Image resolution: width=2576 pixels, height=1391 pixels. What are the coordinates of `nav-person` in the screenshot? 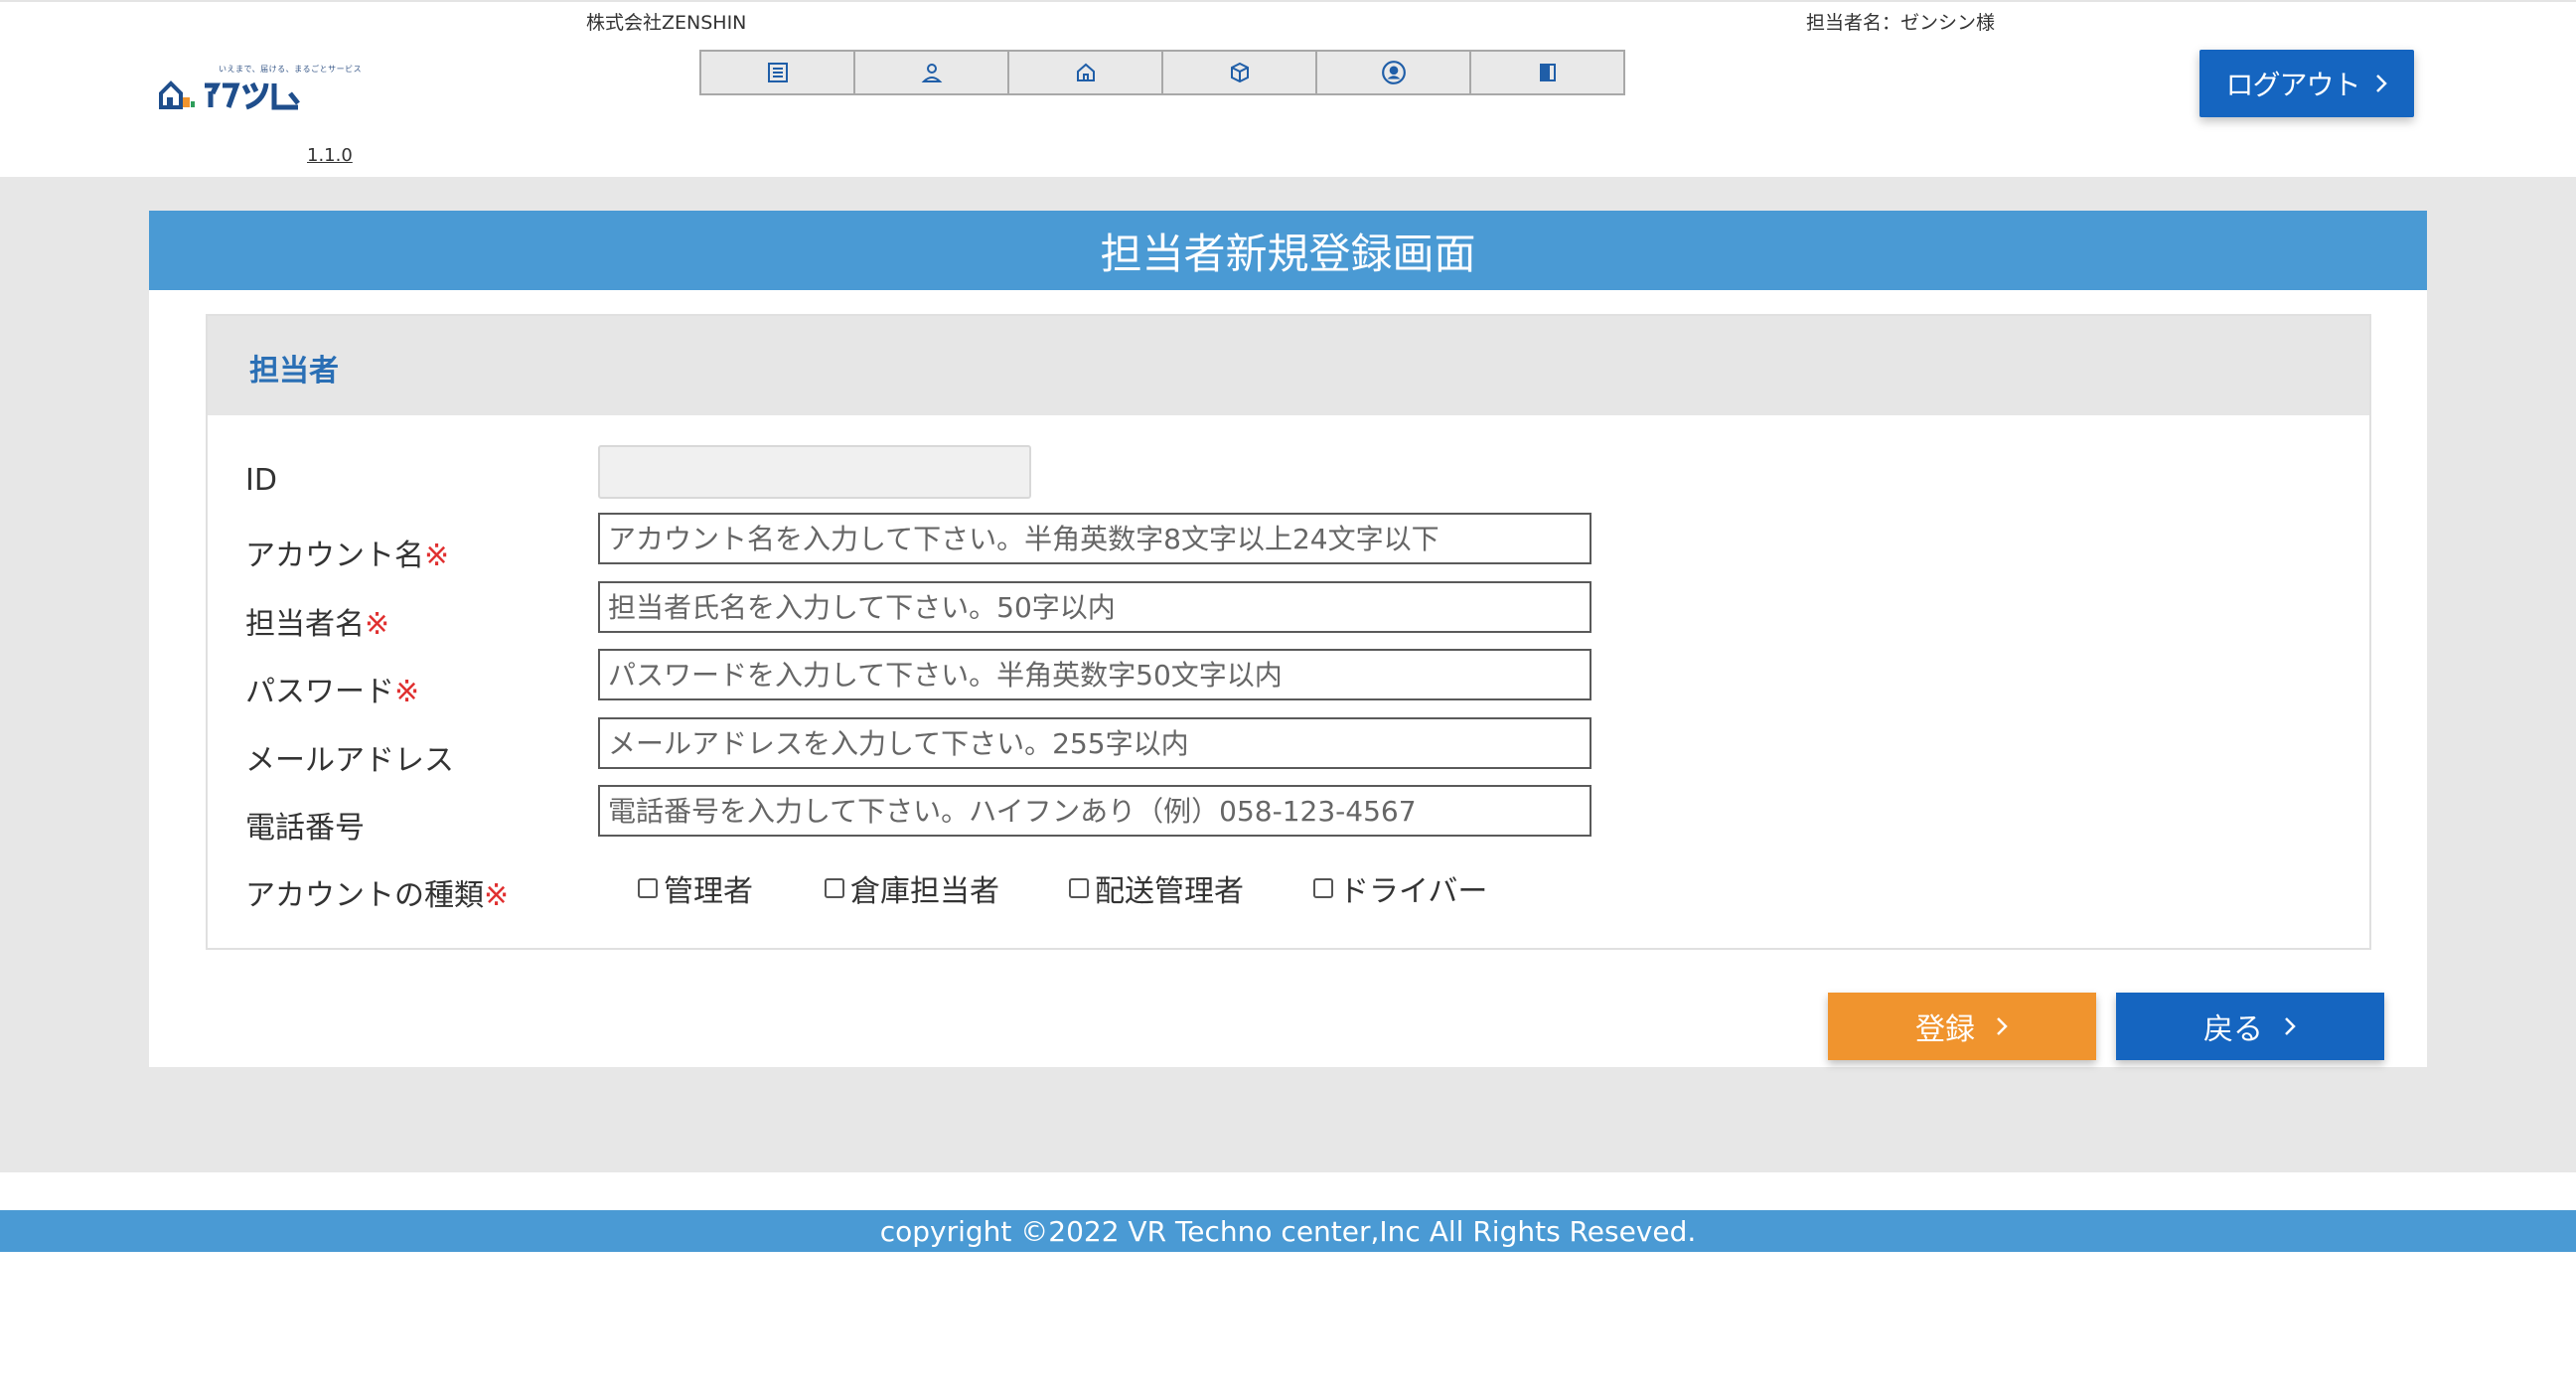 It's located at (931, 72).